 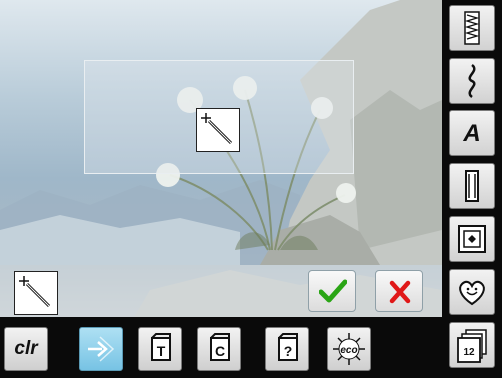 I want to click on decorative-stitch-icon, so click(x=472, y=81).